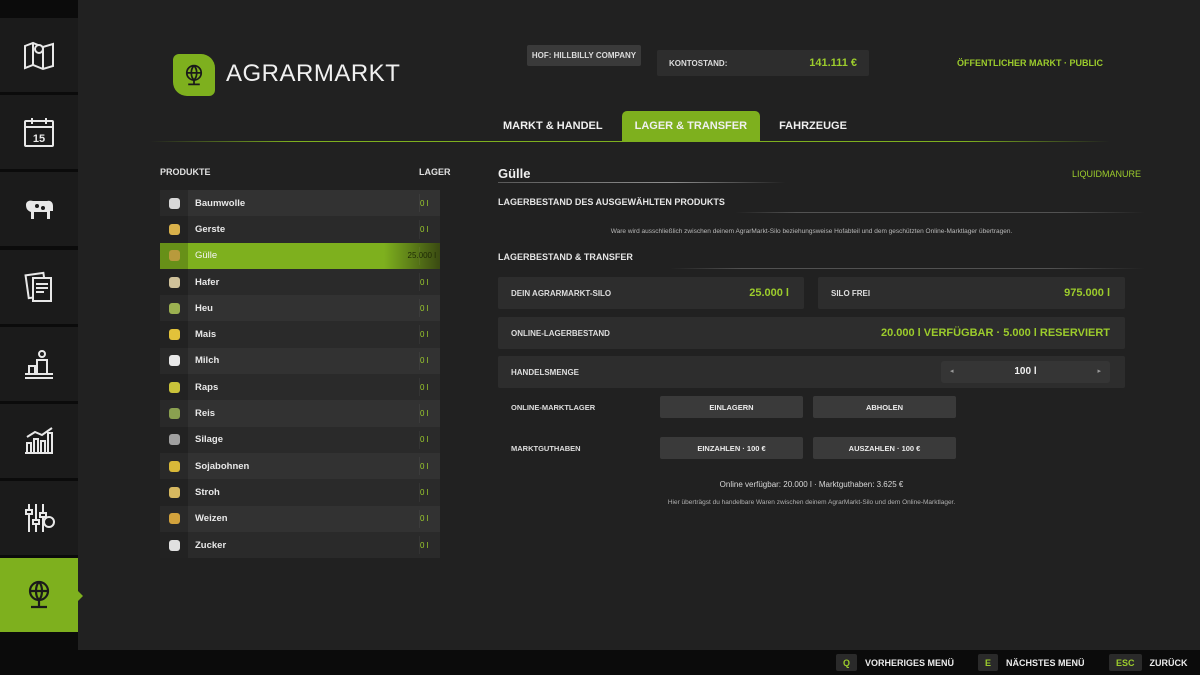 This screenshot has height=675, width=1200. Describe the element at coordinates (80, 596) in the screenshot. I see `active-indicator` at that location.